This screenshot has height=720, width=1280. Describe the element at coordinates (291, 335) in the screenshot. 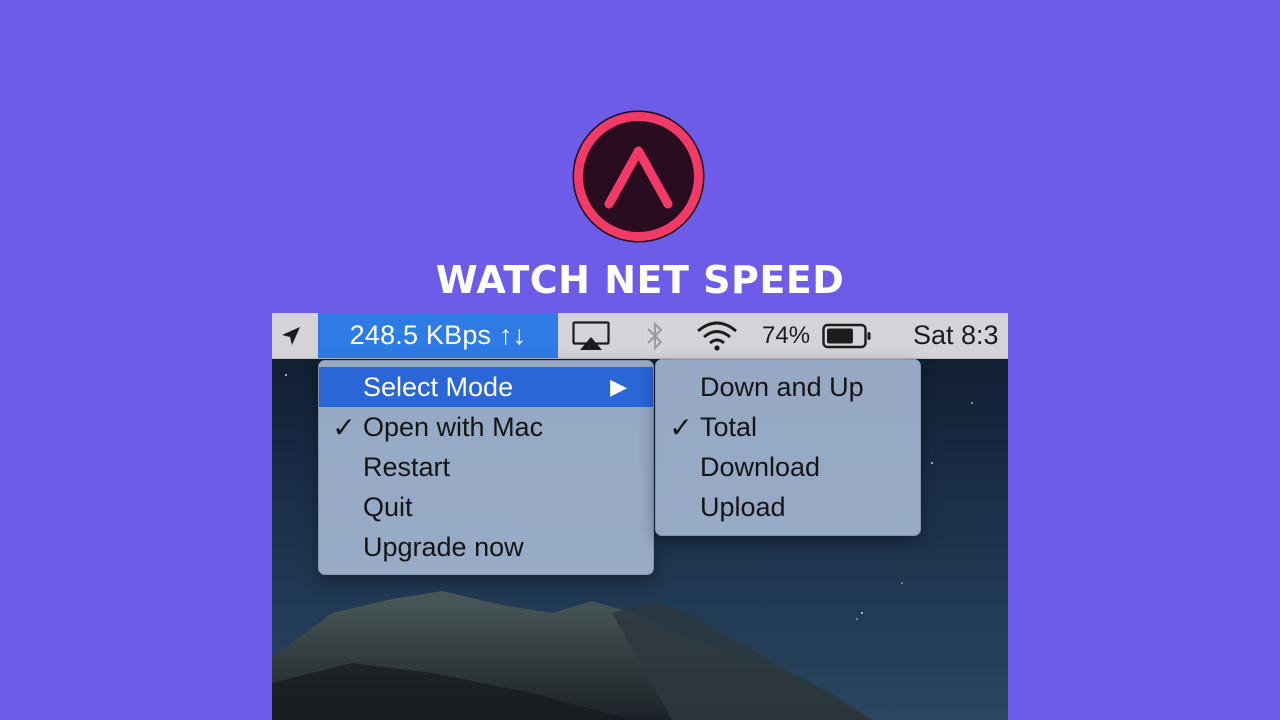

I see `location-arrow-icon` at that location.